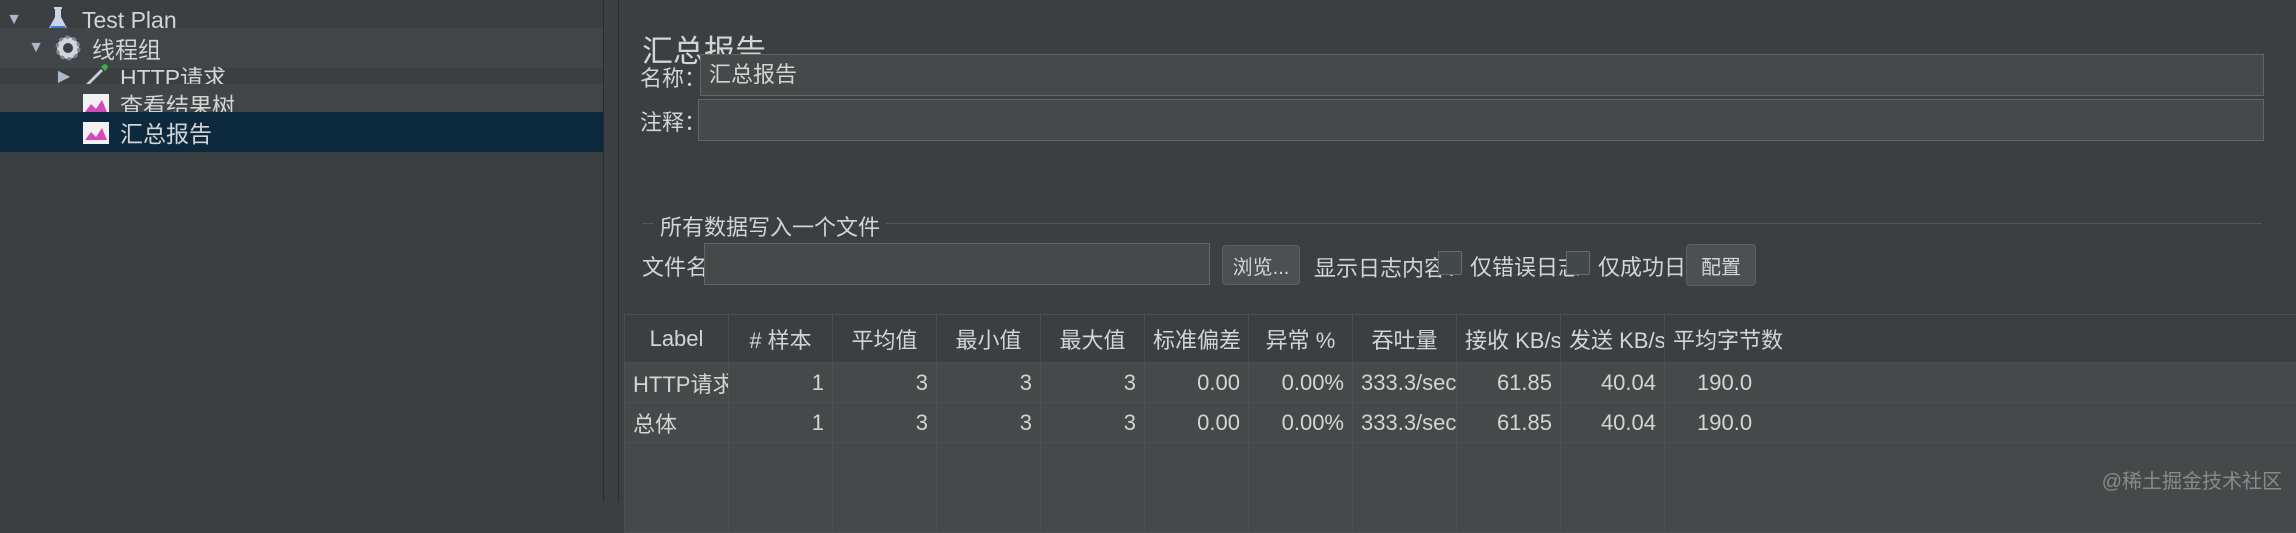 This screenshot has height=533, width=2296. What do you see at coordinates (64, 76) in the screenshot?
I see `expand-right-icon: ▶` at bounding box center [64, 76].